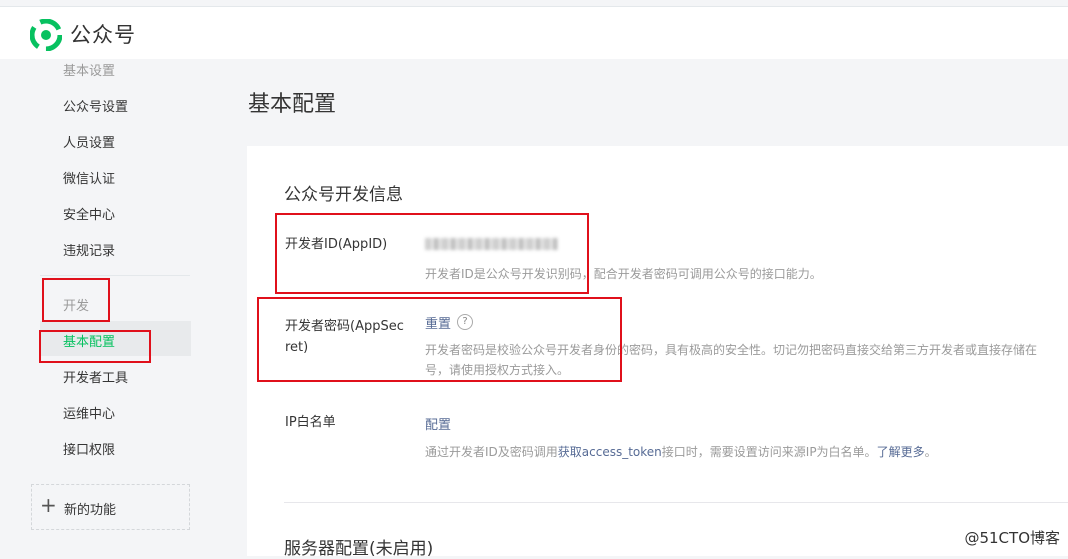 Image resolution: width=1068 pixels, height=559 pixels. I want to click on brand-title: 公众号, so click(103, 34).